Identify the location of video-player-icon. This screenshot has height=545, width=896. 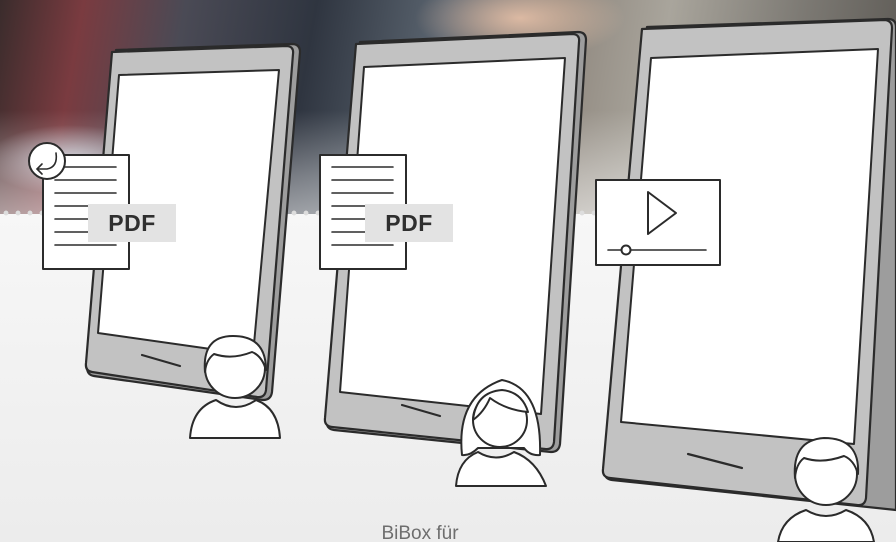
(658, 222).